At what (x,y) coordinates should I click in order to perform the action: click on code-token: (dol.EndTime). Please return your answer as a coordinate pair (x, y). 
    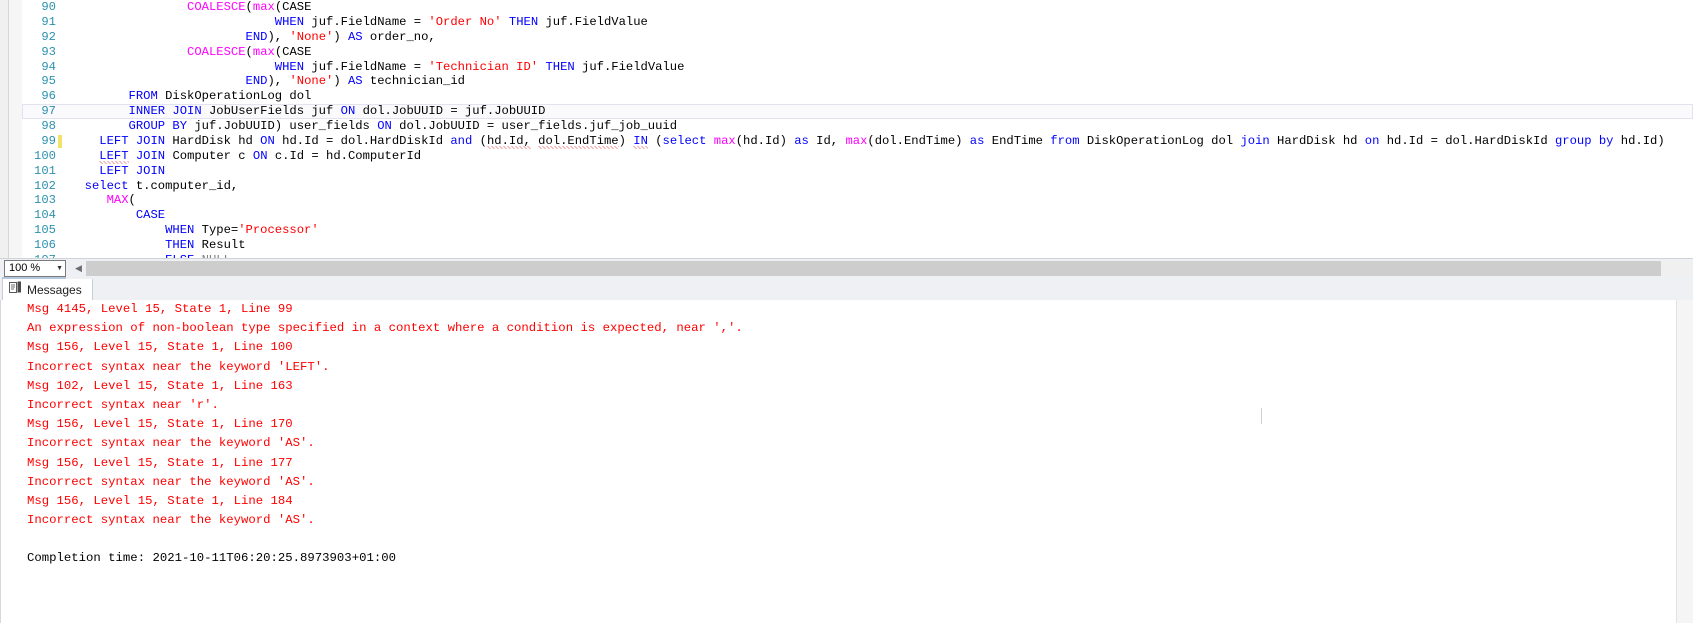
    Looking at the image, I should click on (918, 140).